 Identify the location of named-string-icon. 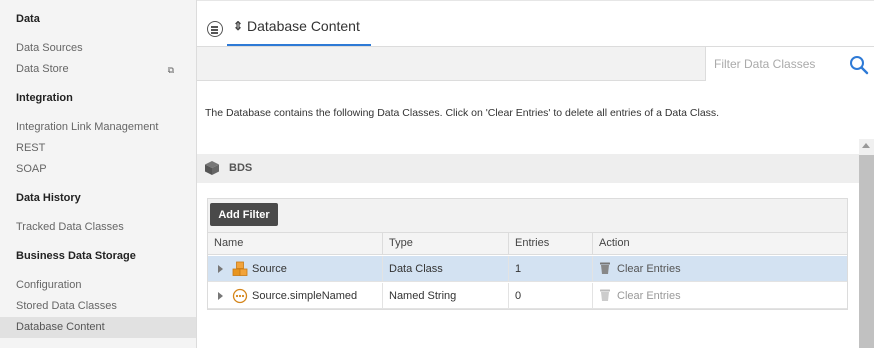
(240, 296).